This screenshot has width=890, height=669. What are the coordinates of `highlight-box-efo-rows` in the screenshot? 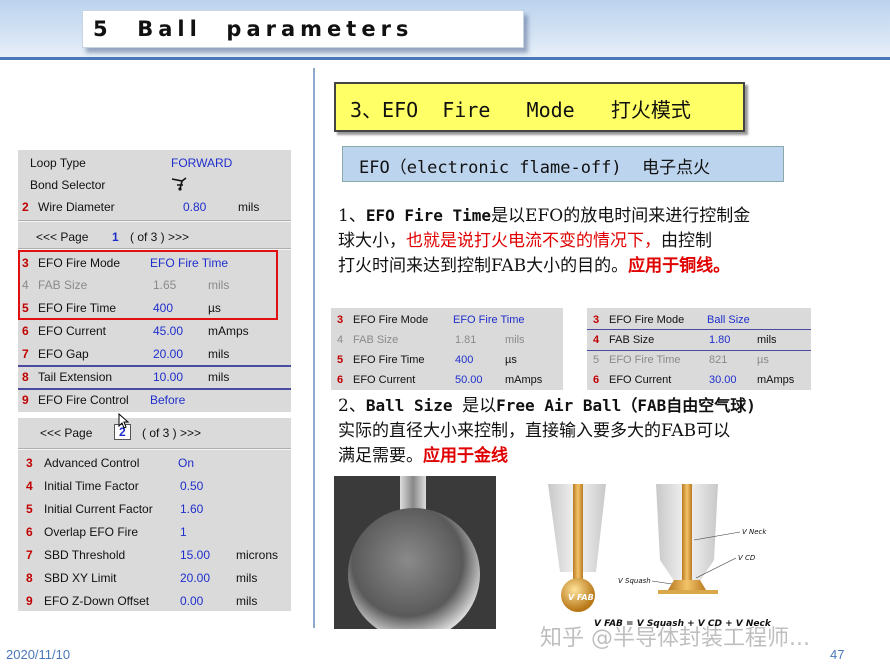 It's located at (148, 285).